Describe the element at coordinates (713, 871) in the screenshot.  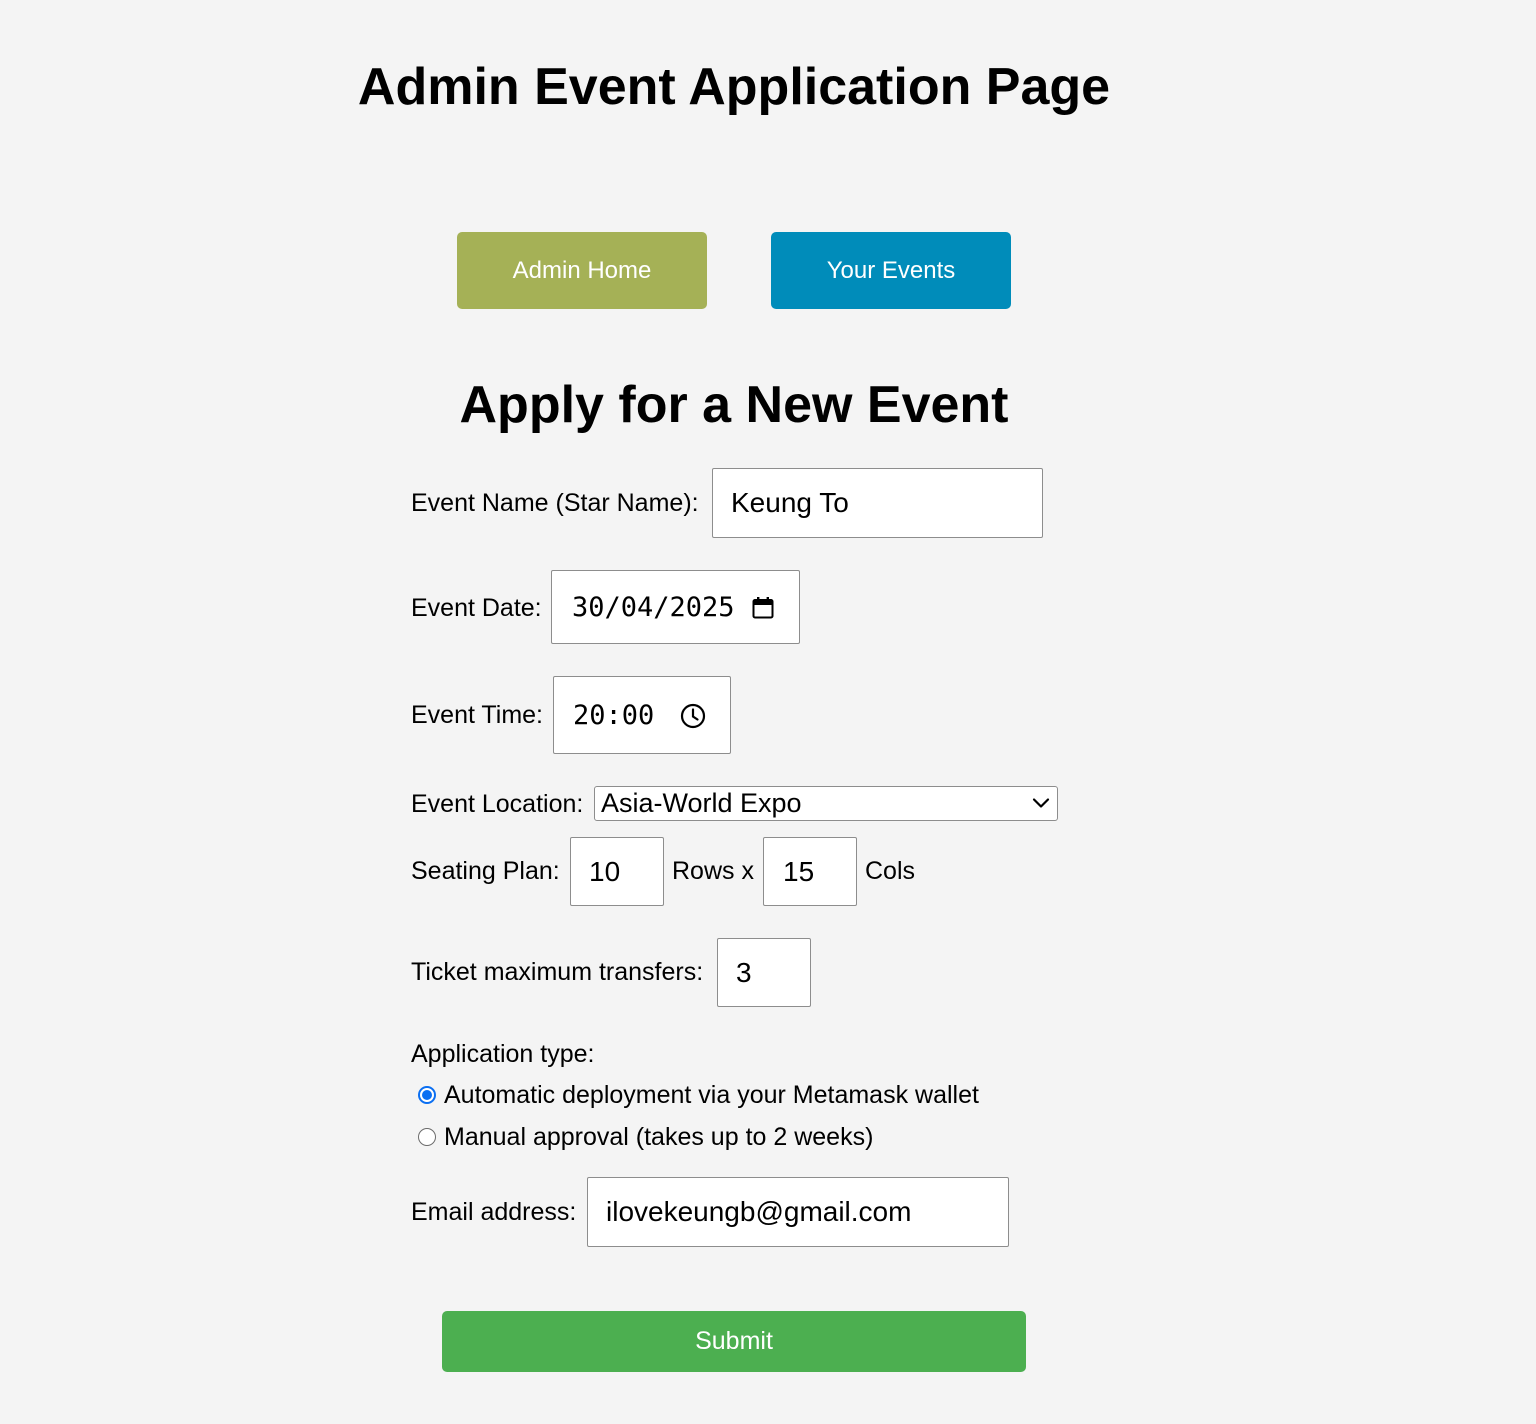
I see `rows-label: Rows x` at that location.